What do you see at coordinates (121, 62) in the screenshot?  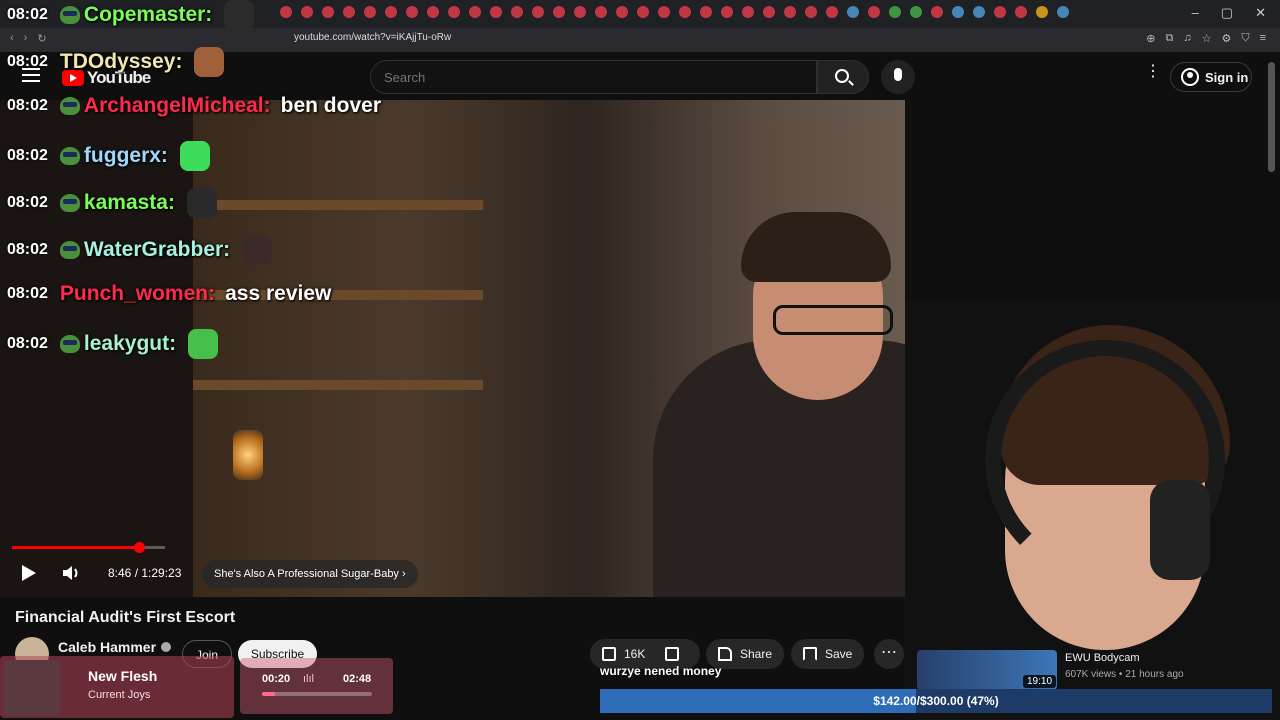 I see `chat-username: TDOdyssey:` at bounding box center [121, 62].